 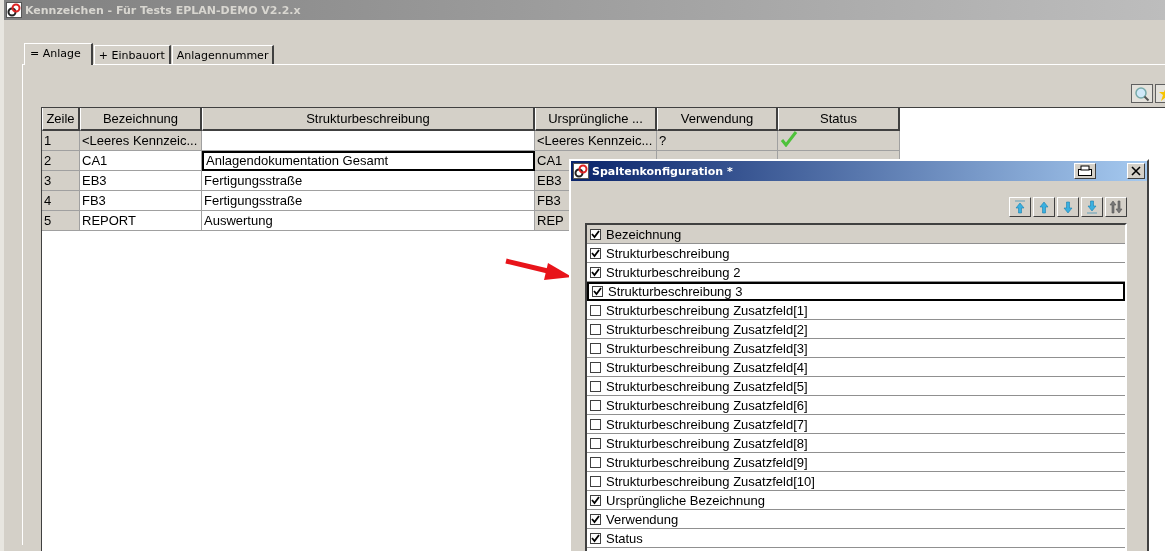 I want to click on swap-arrows-icon, so click(x=1116, y=207).